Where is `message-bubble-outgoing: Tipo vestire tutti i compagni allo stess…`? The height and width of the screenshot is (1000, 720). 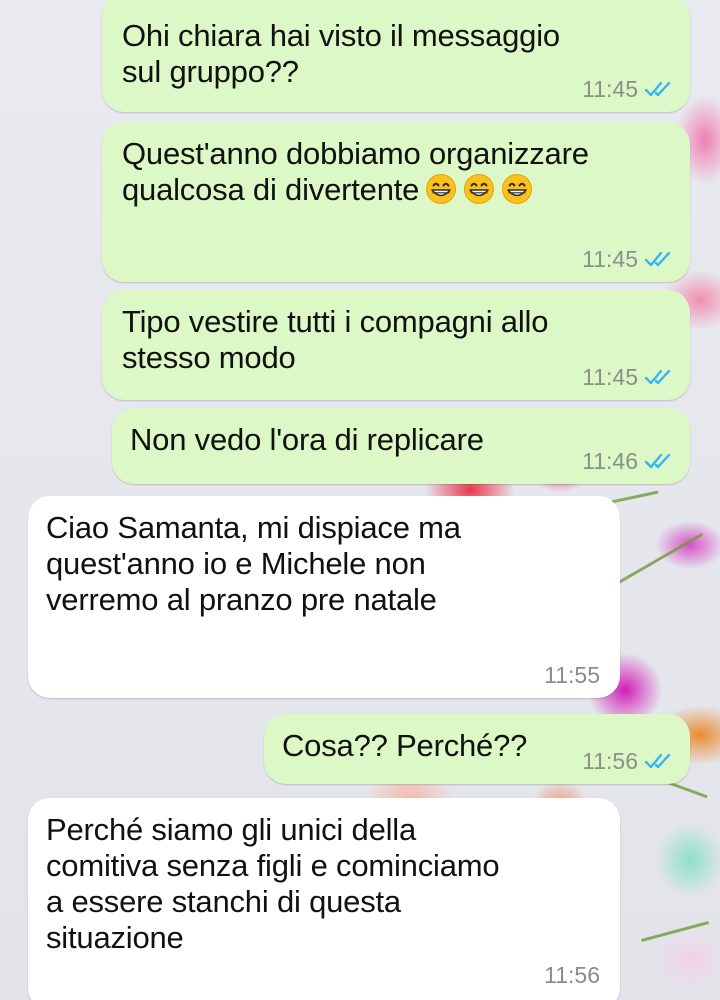 message-bubble-outgoing: Tipo vestire tutti i compagni allo stess… is located at coordinates (396, 345).